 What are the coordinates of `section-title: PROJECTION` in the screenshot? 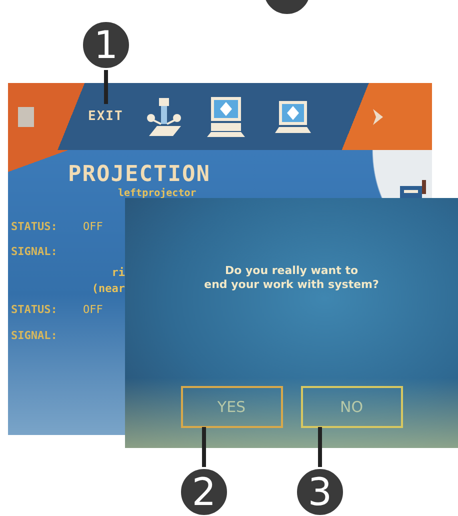 It's located at (140, 174).